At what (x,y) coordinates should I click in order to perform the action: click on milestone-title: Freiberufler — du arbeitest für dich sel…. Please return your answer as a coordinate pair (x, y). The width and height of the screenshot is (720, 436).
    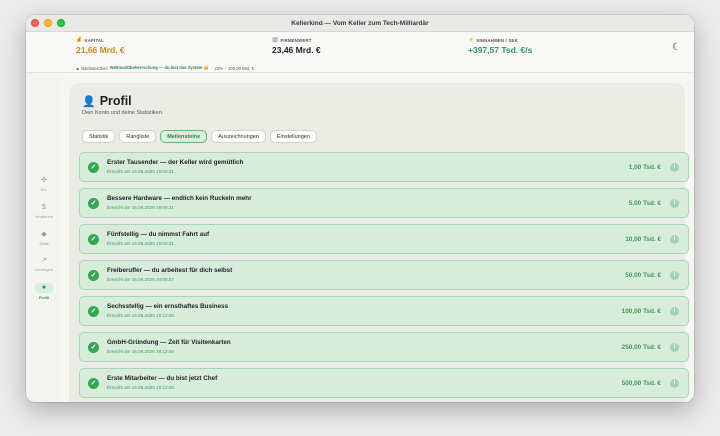
    Looking at the image, I should click on (170, 270).